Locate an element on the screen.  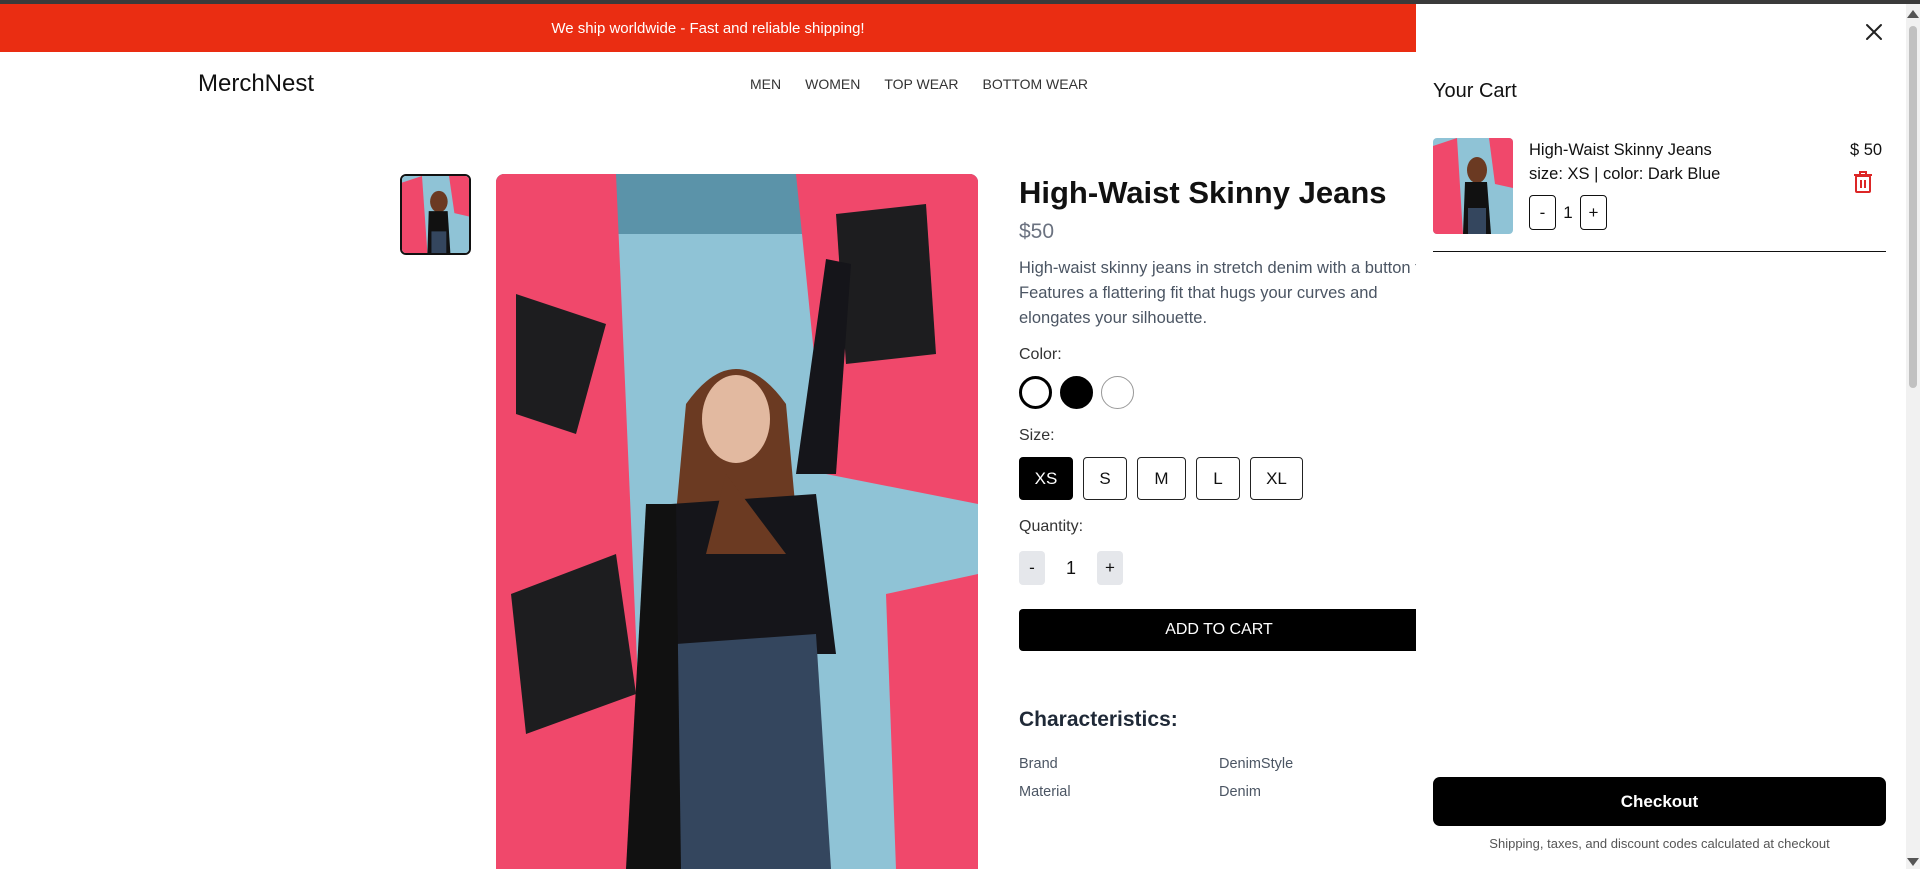
cart-title: Your Cart is located at coordinates (1475, 91).